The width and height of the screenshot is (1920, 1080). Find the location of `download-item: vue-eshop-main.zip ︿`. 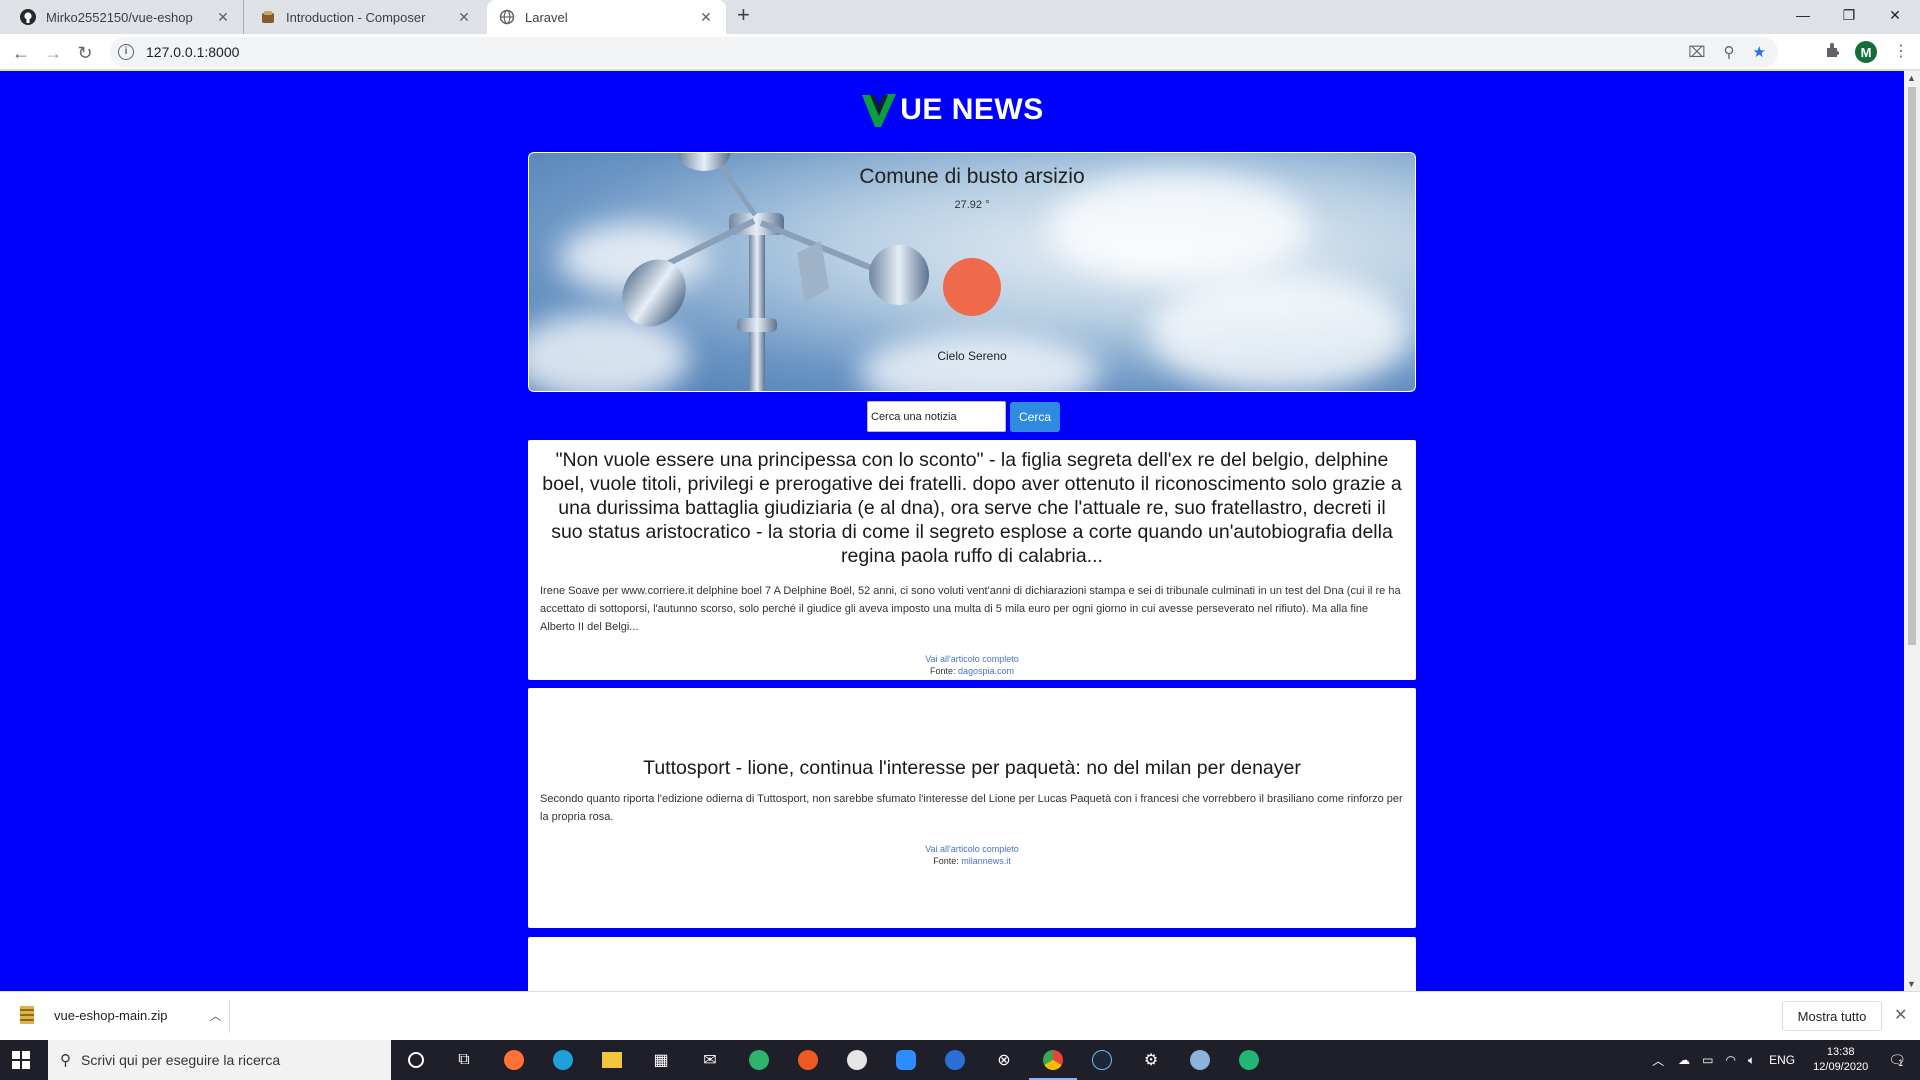

download-item: vue-eshop-main.zip ︿ is located at coordinates (120, 1015).